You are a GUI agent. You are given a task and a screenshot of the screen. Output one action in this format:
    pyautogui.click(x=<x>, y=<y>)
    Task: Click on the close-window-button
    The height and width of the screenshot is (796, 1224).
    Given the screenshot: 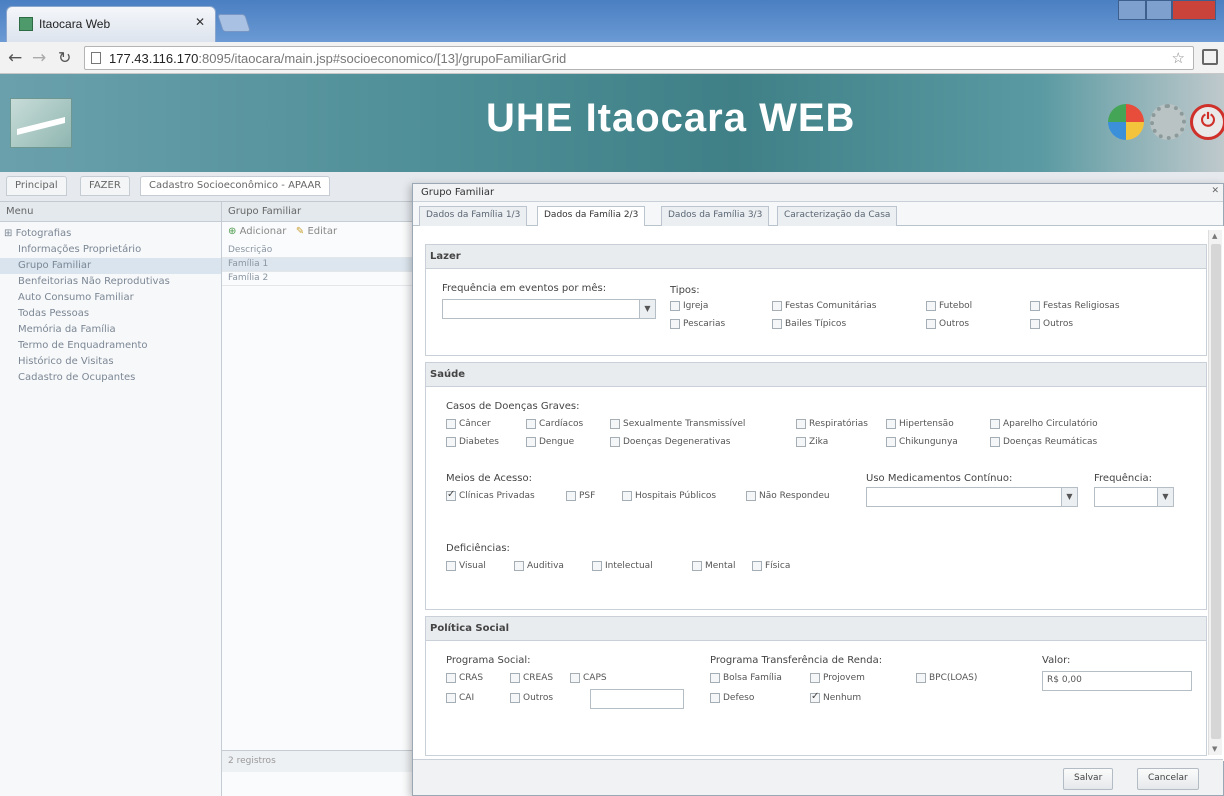 What is the action you would take?
    pyautogui.click(x=1194, y=10)
    